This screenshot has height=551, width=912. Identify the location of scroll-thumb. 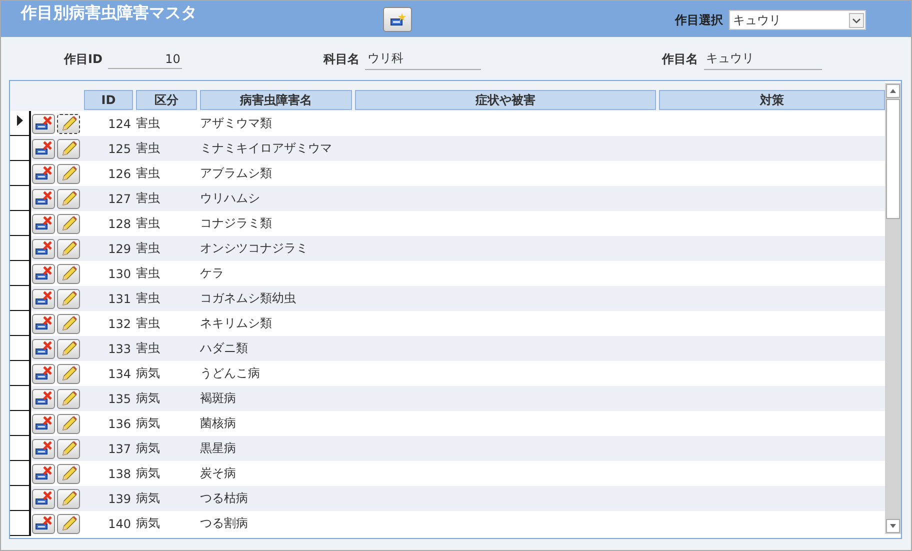
(893, 159).